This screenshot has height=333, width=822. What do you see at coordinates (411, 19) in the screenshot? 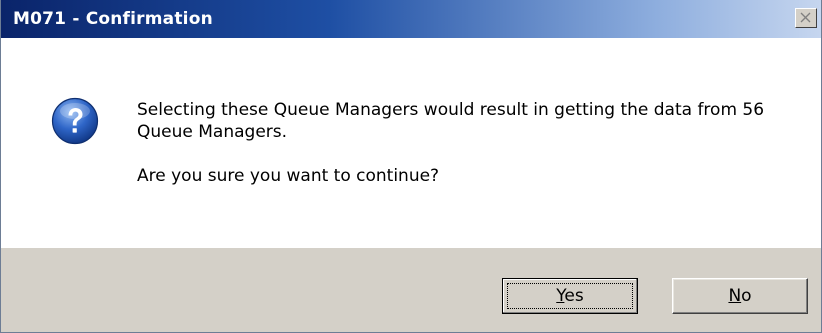
I see `title-bar: M071 - Confirmation` at bounding box center [411, 19].